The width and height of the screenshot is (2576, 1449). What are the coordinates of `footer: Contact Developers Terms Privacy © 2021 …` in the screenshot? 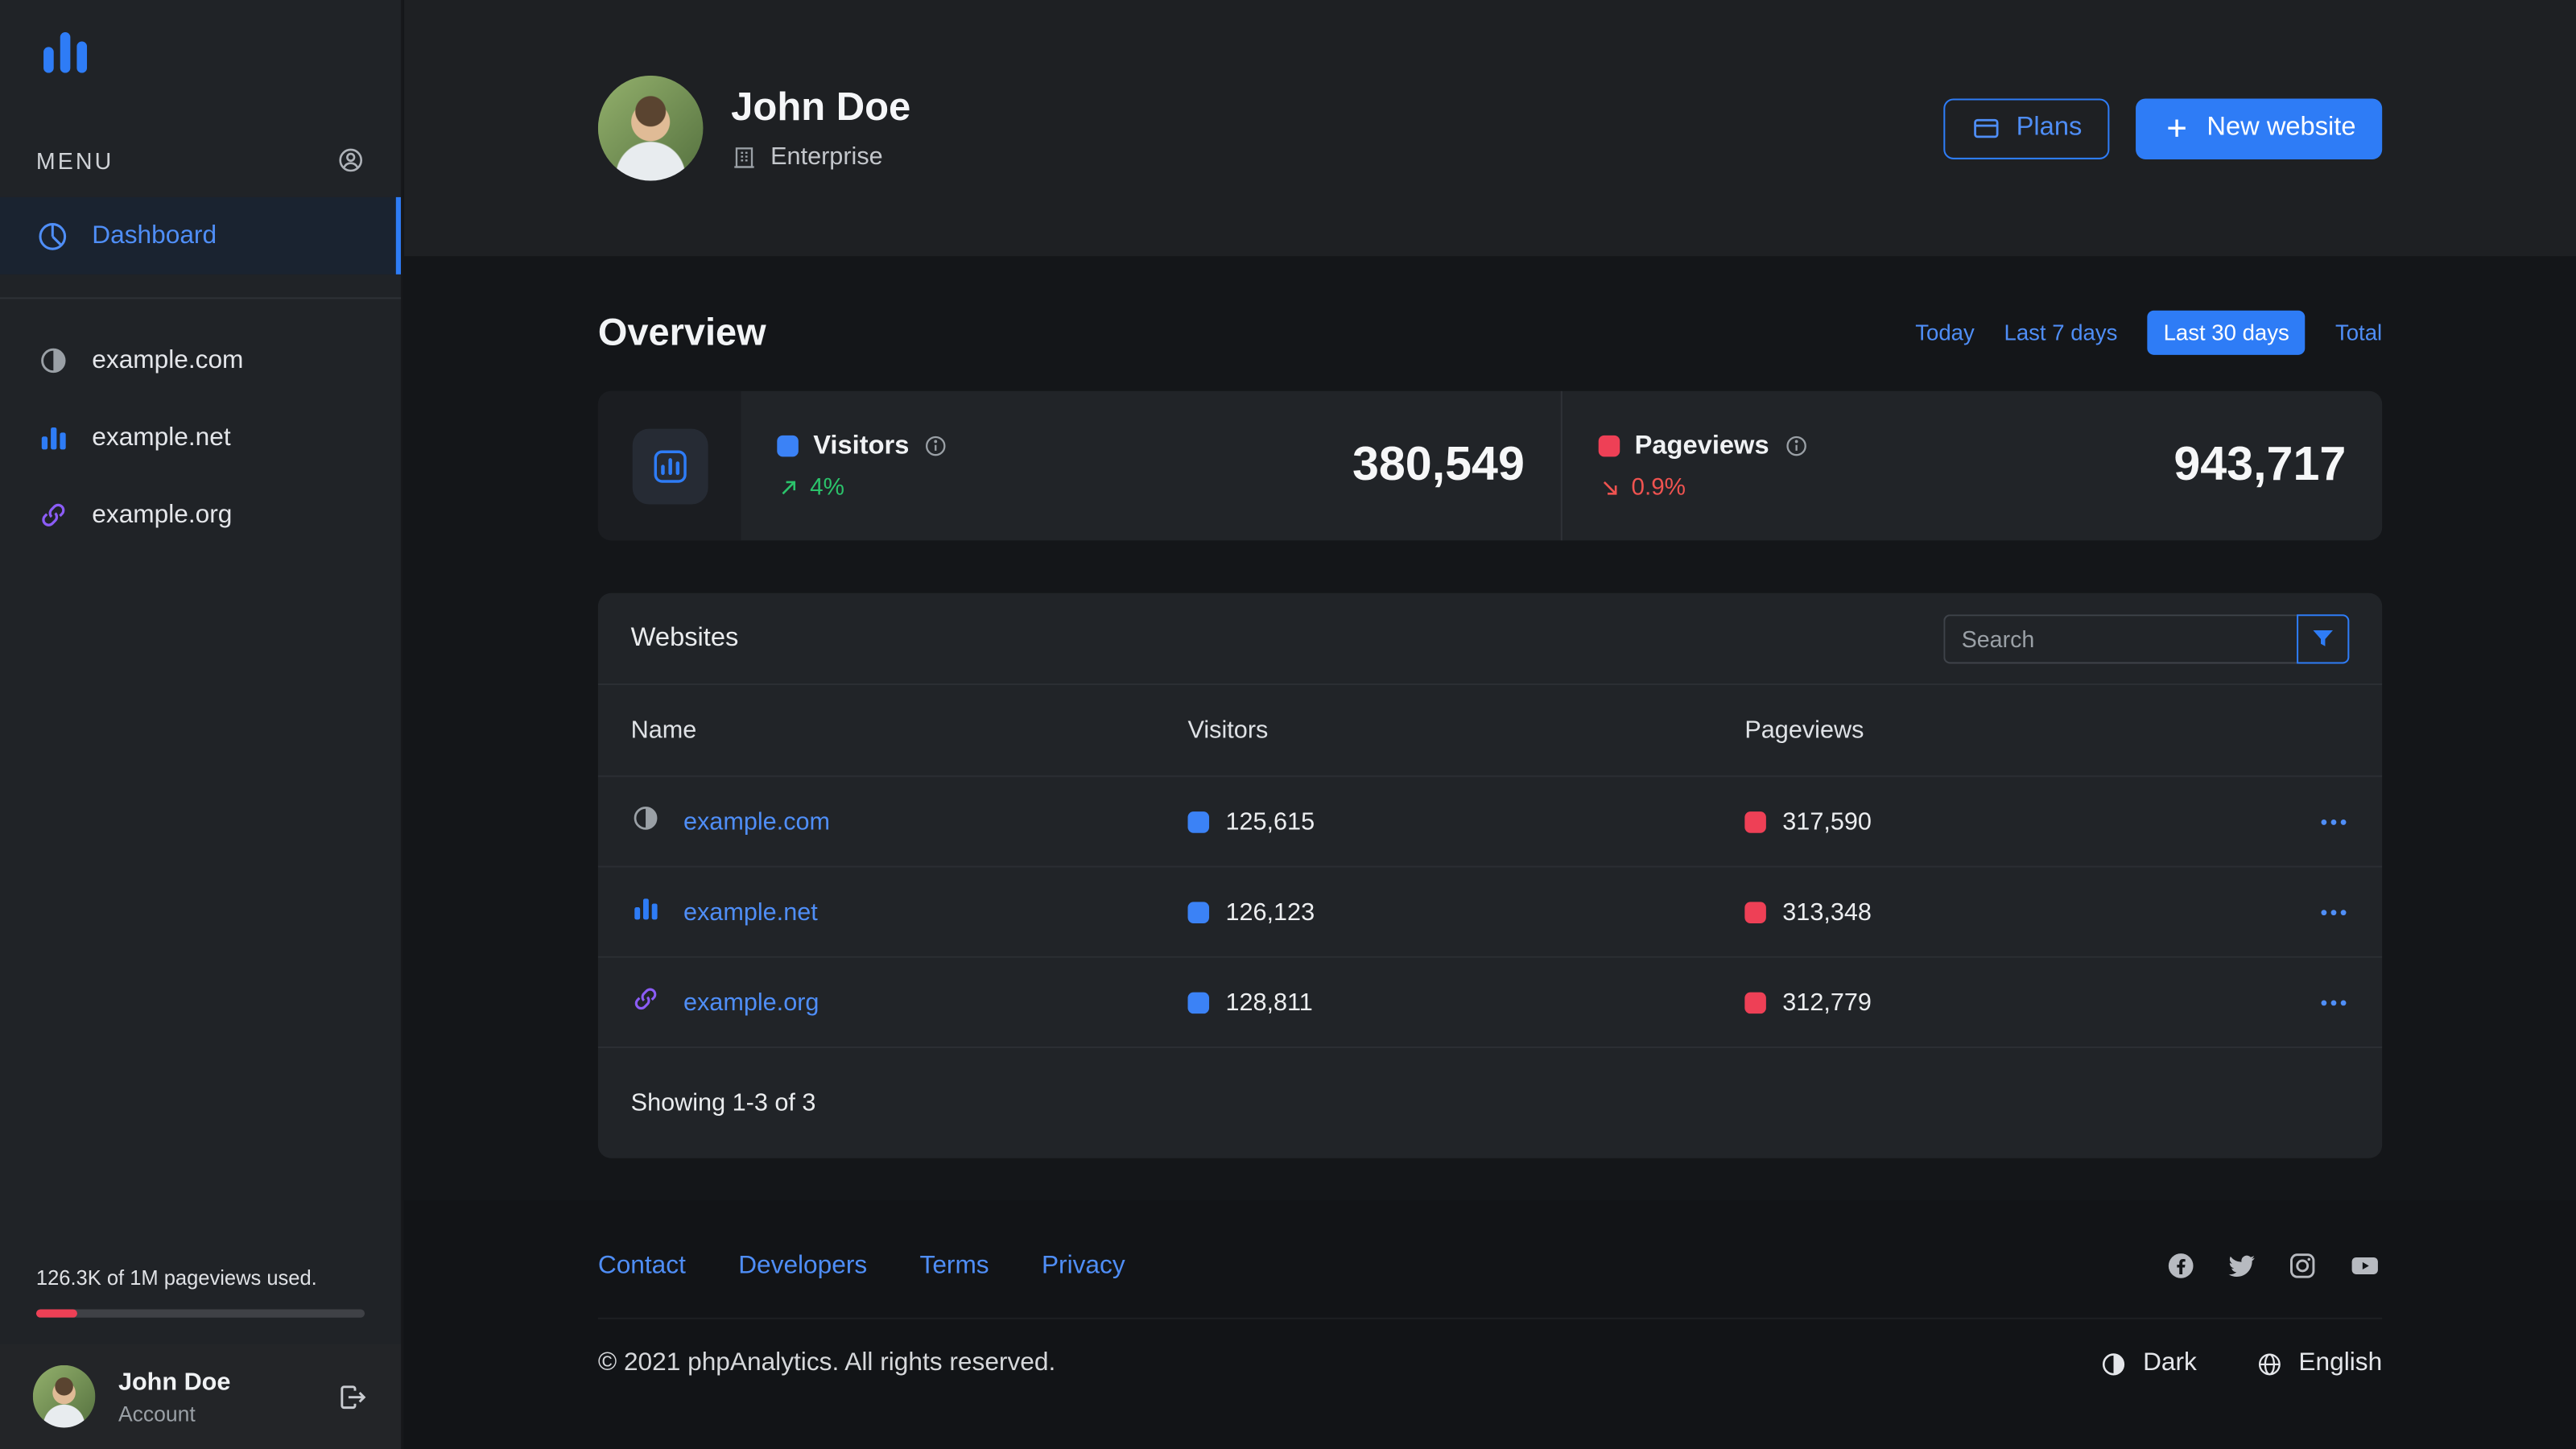 It's located at (1490, 1324).